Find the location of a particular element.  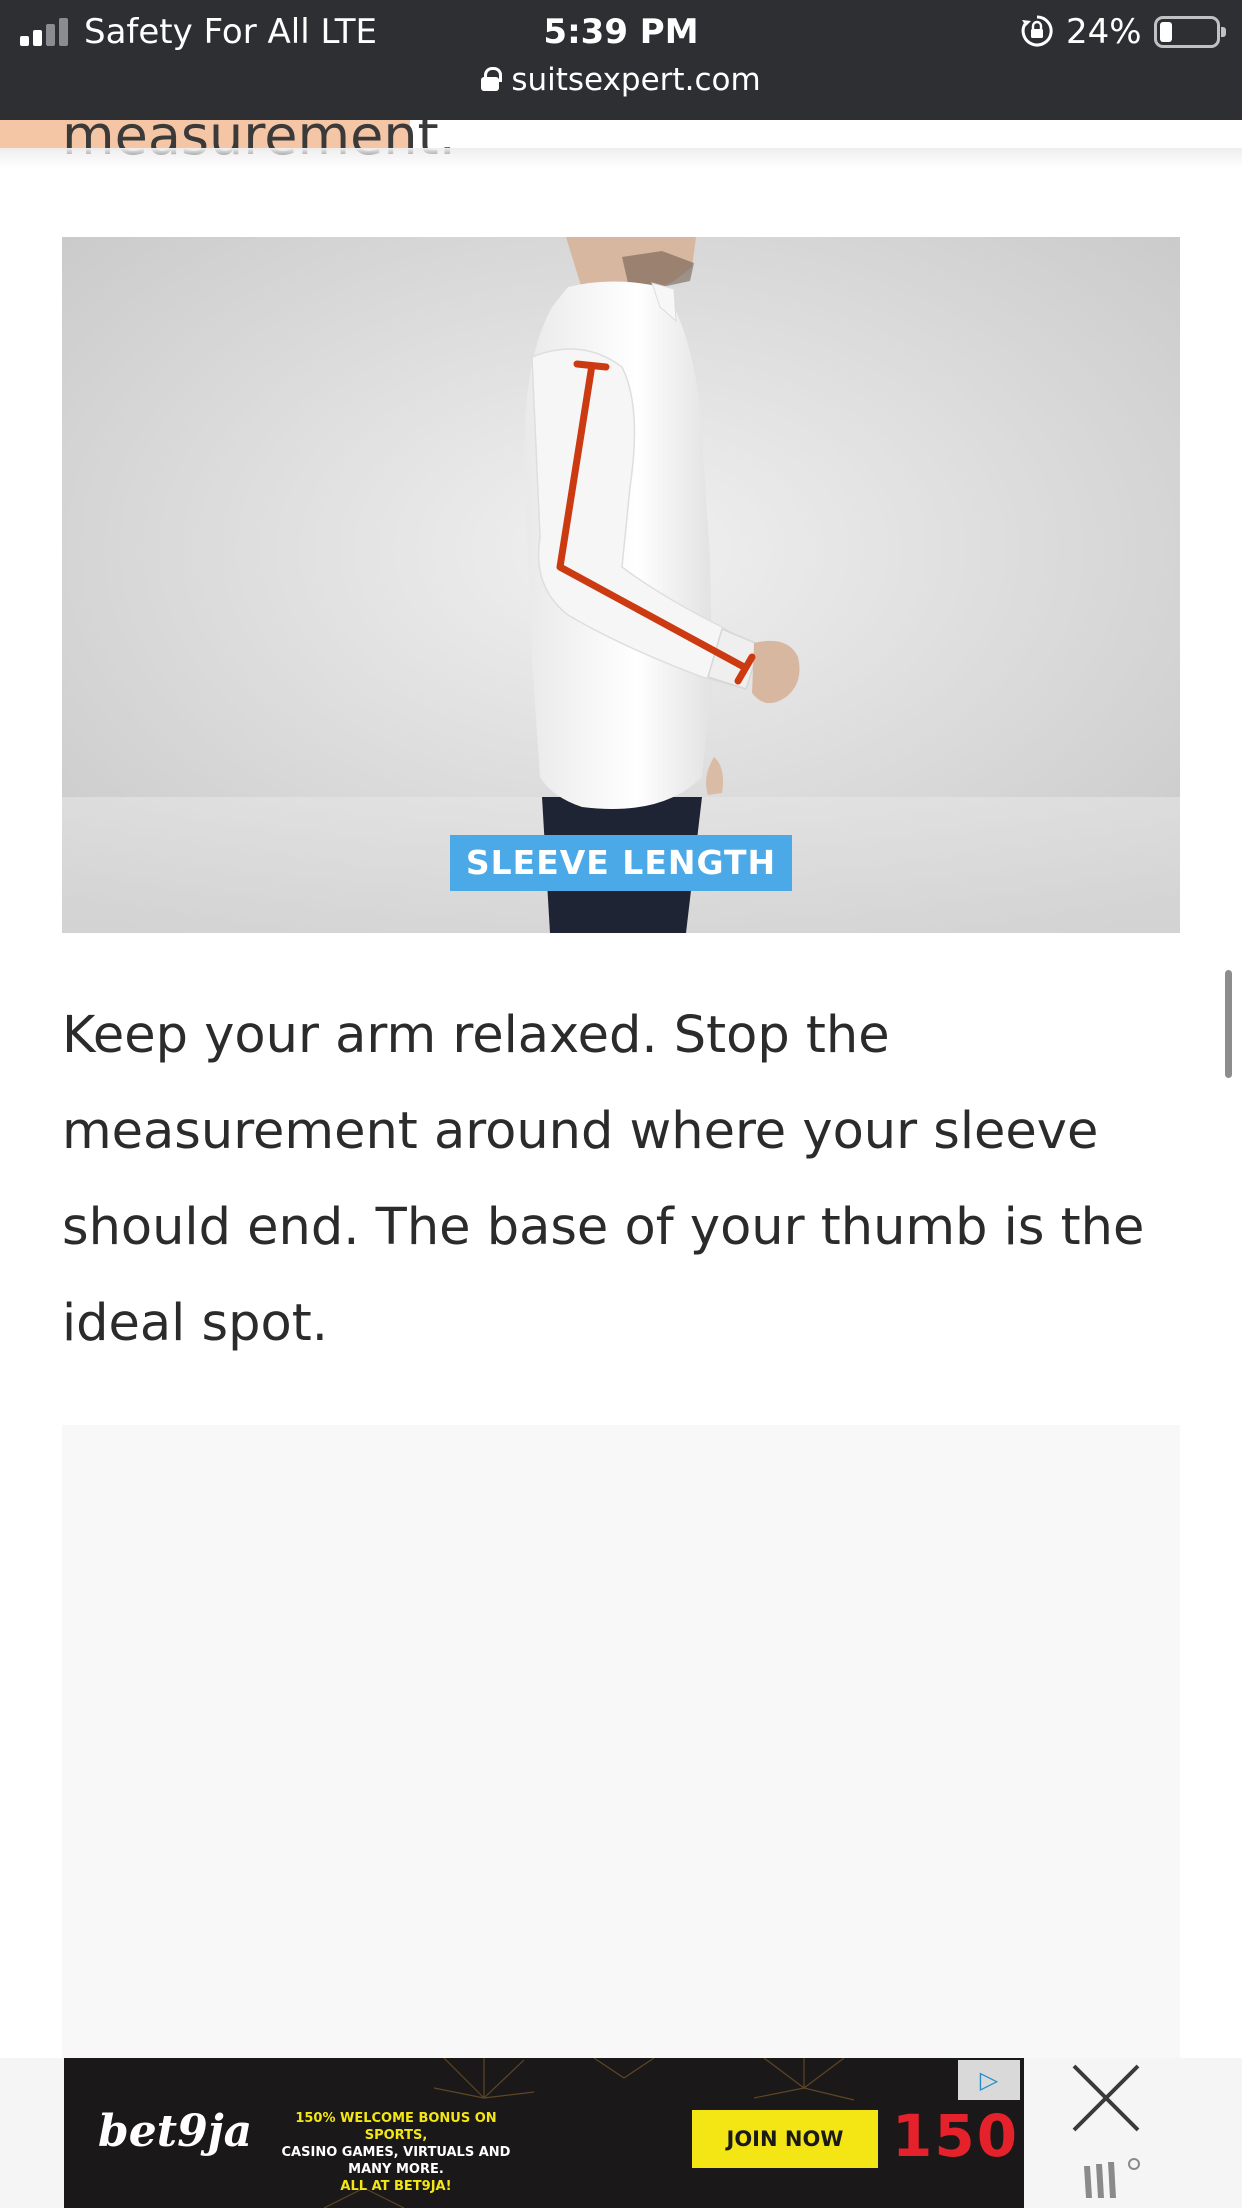

figure-caption: SLEEVE LENGTH is located at coordinates (621, 863).